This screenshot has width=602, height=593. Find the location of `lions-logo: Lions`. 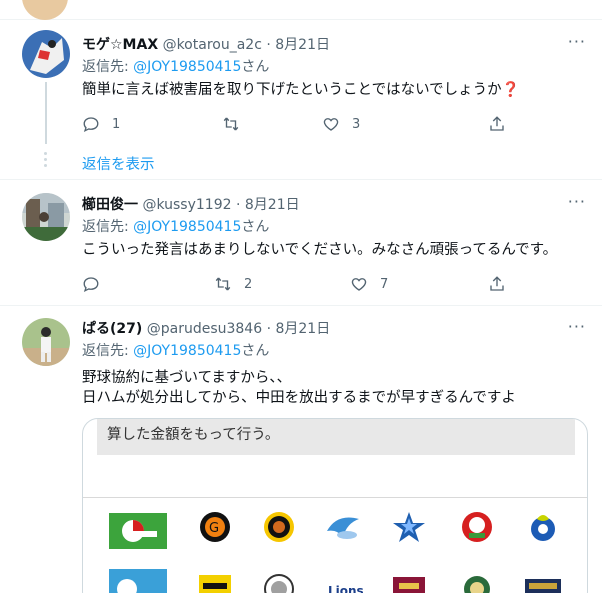

lions-logo: Lions is located at coordinates (344, 586).